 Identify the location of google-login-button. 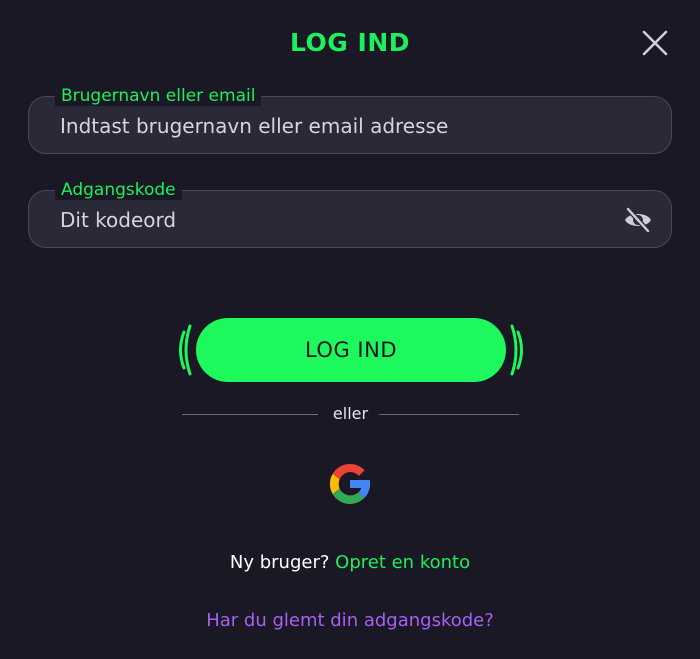
(350, 484).